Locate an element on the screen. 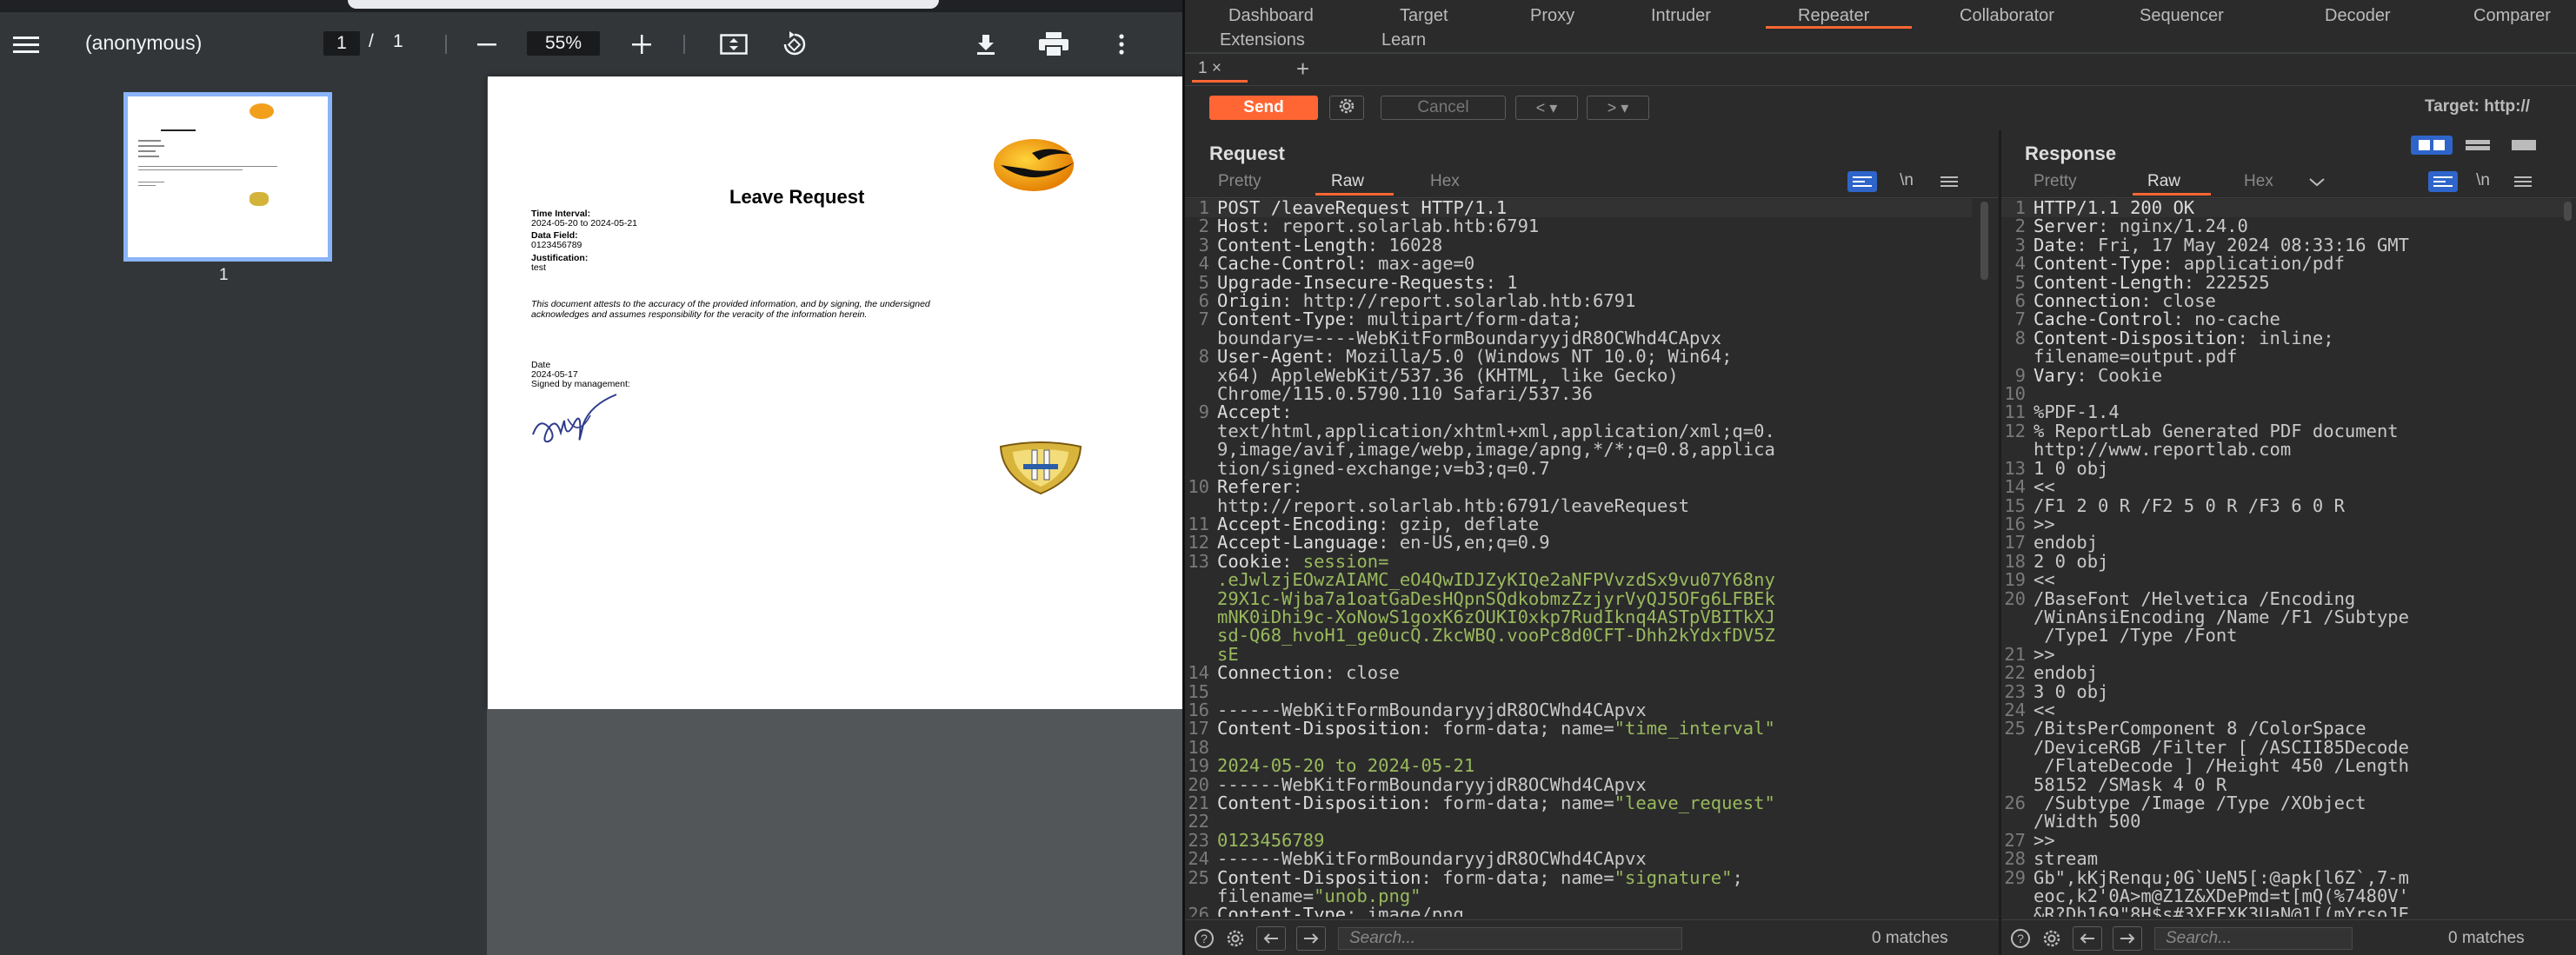  editor-line: 20/BaseFont /Helvetica /Encoding is located at coordinates (2286, 598).